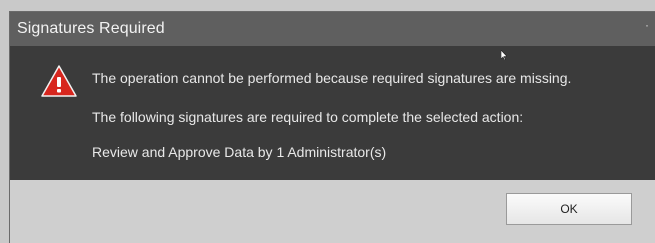 The width and height of the screenshot is (655, 243). I want to click on close-icon: ·, so click(647, 25).